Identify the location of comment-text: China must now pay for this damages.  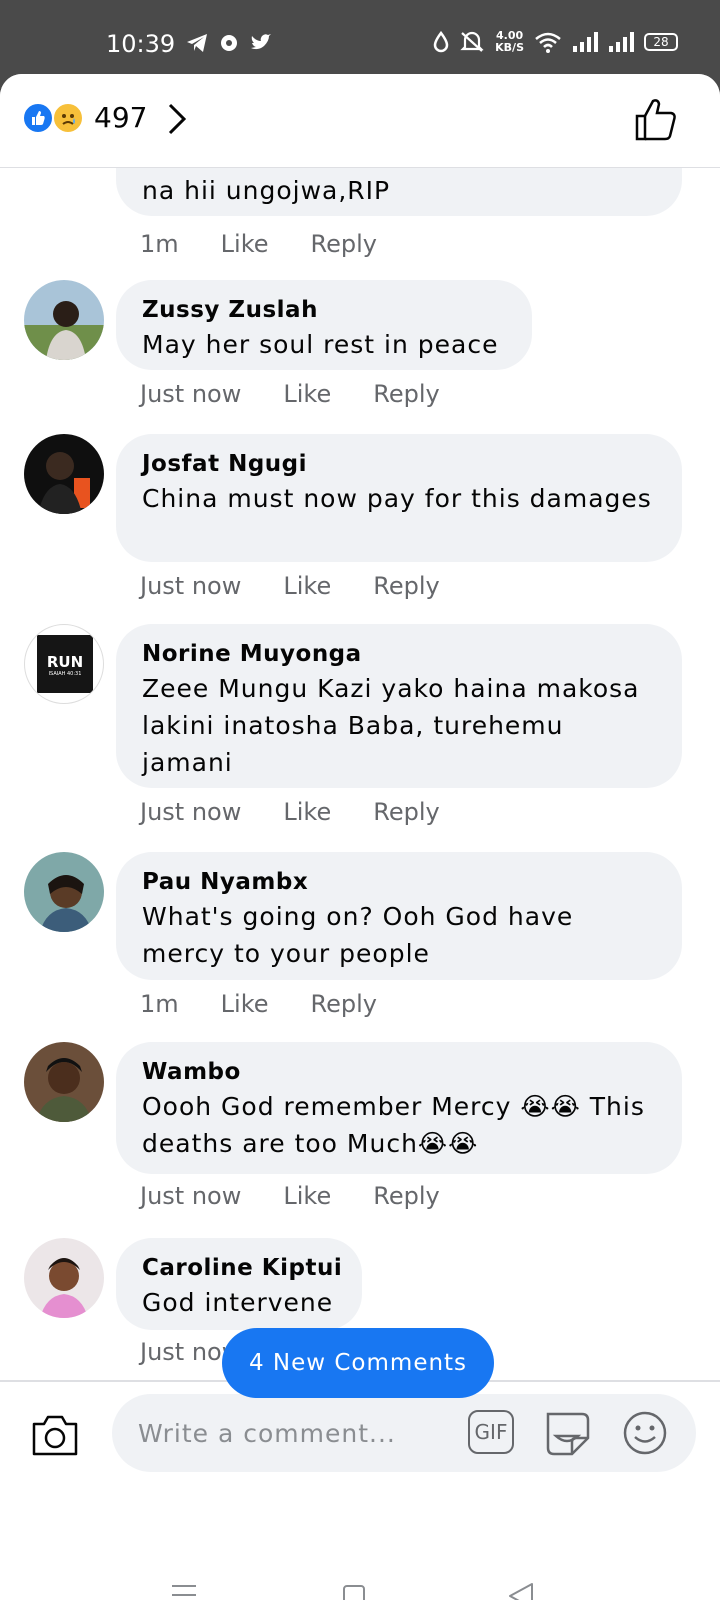
(397, 498).